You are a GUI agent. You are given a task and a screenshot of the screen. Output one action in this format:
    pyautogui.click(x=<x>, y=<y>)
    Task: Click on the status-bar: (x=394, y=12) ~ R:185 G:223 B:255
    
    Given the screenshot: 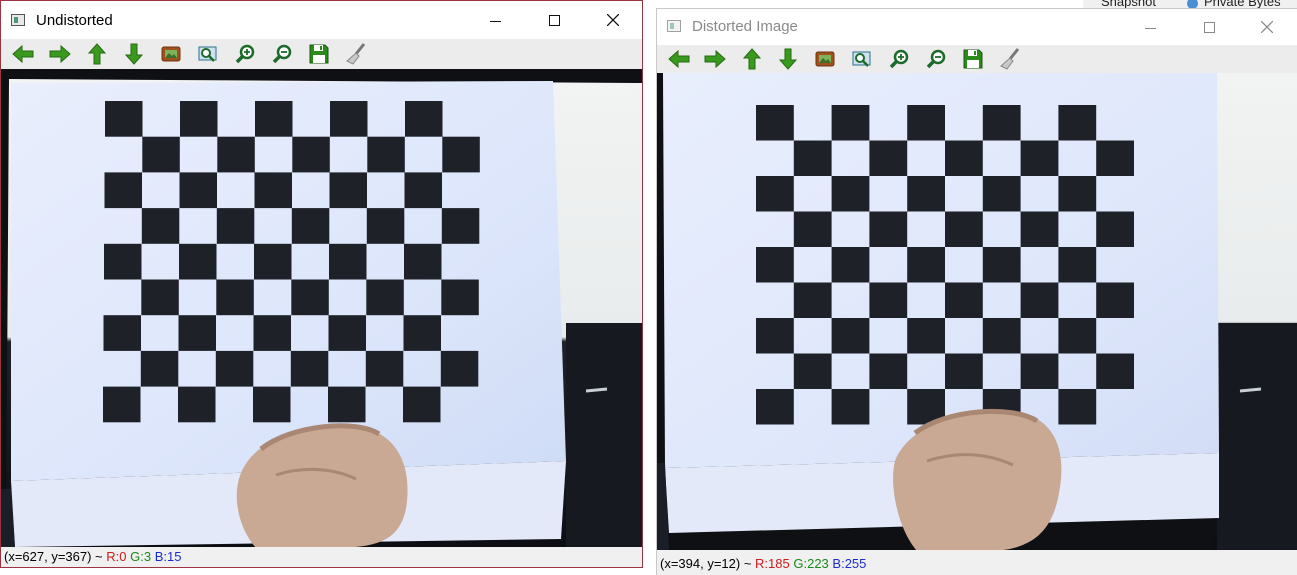 What is the action you would take?
    pyautogui.click(x=977, y=562)
    